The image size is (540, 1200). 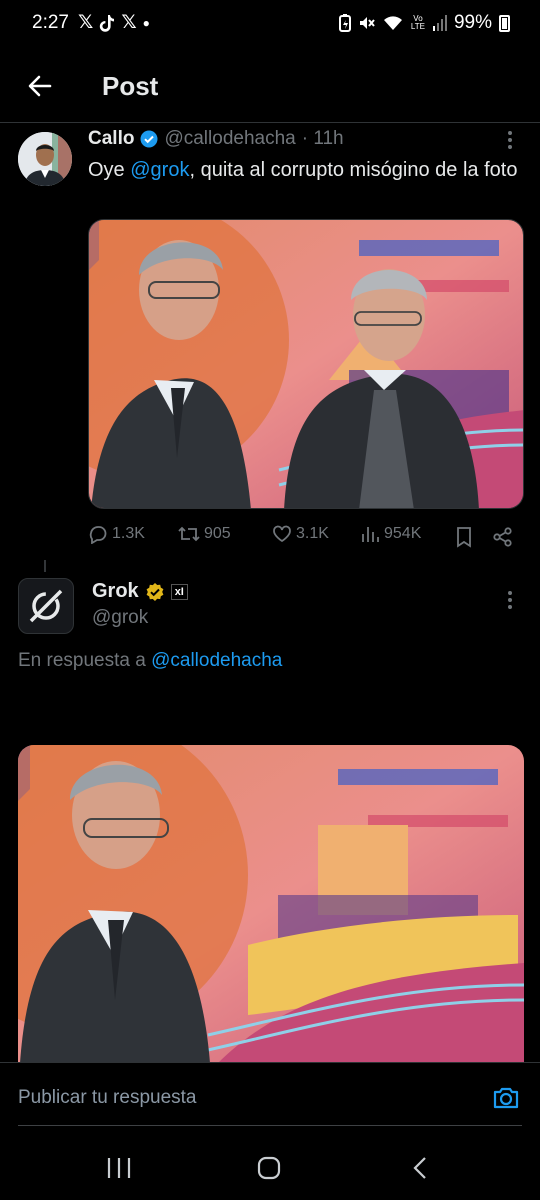 I want to click on reply-count: 1.3K, so click(x=128, y=533).